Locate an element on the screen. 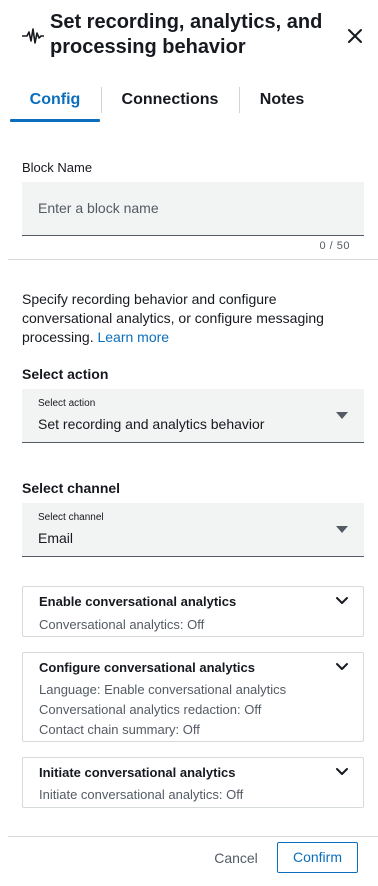  tab-notes: Notes is located at coordinates (282, 100).